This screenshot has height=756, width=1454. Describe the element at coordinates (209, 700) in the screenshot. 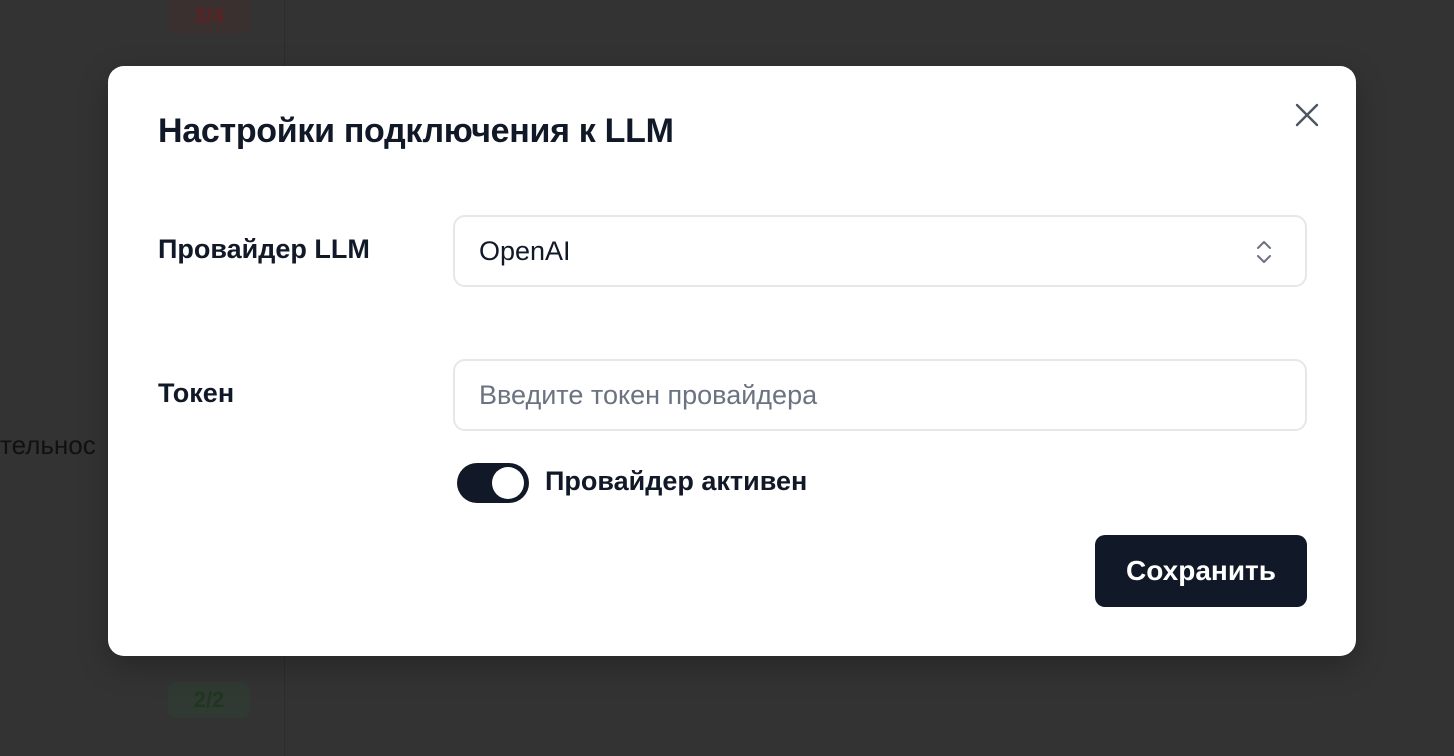

I see `background-badge-bottom: 2/2` at that location.